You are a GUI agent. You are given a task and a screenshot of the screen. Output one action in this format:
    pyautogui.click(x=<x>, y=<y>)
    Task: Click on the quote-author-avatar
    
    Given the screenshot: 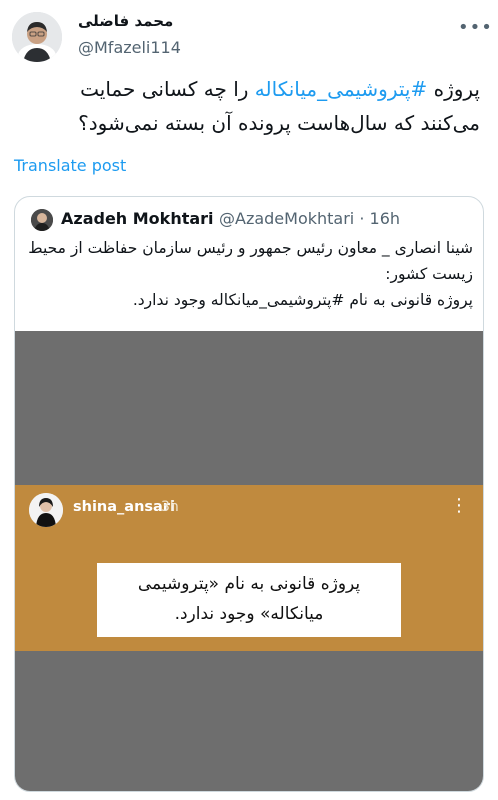 What is the action you would take?
    pyautogui.click(x=42, y=220)
    